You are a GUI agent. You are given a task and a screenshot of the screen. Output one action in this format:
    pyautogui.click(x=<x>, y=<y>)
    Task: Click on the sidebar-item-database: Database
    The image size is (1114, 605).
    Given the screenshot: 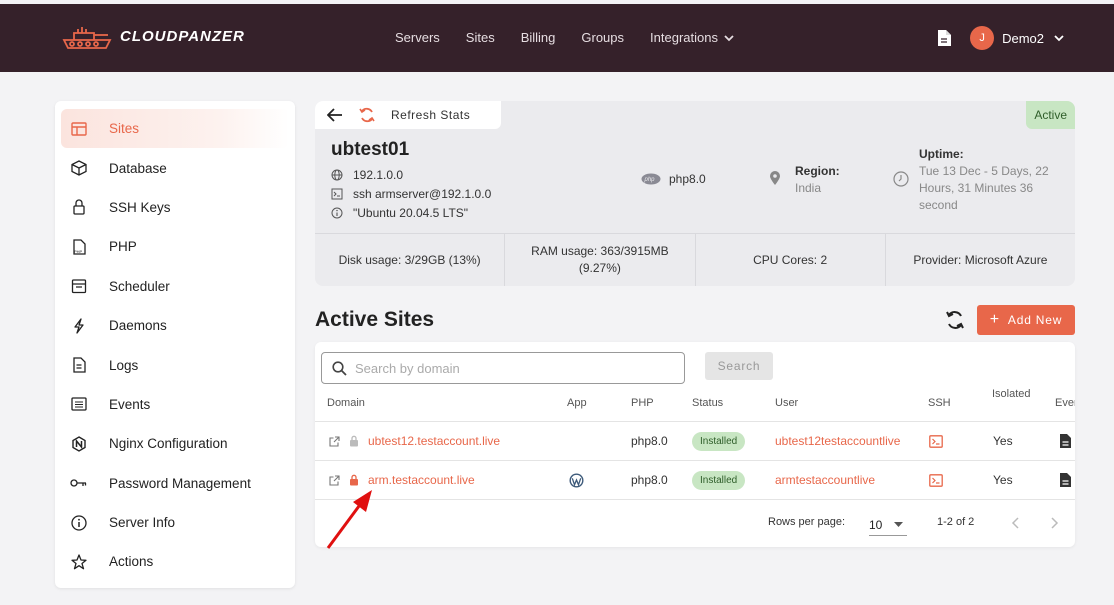 What is the action you would take?
    pyautogui.click(x=175, y=167)
    